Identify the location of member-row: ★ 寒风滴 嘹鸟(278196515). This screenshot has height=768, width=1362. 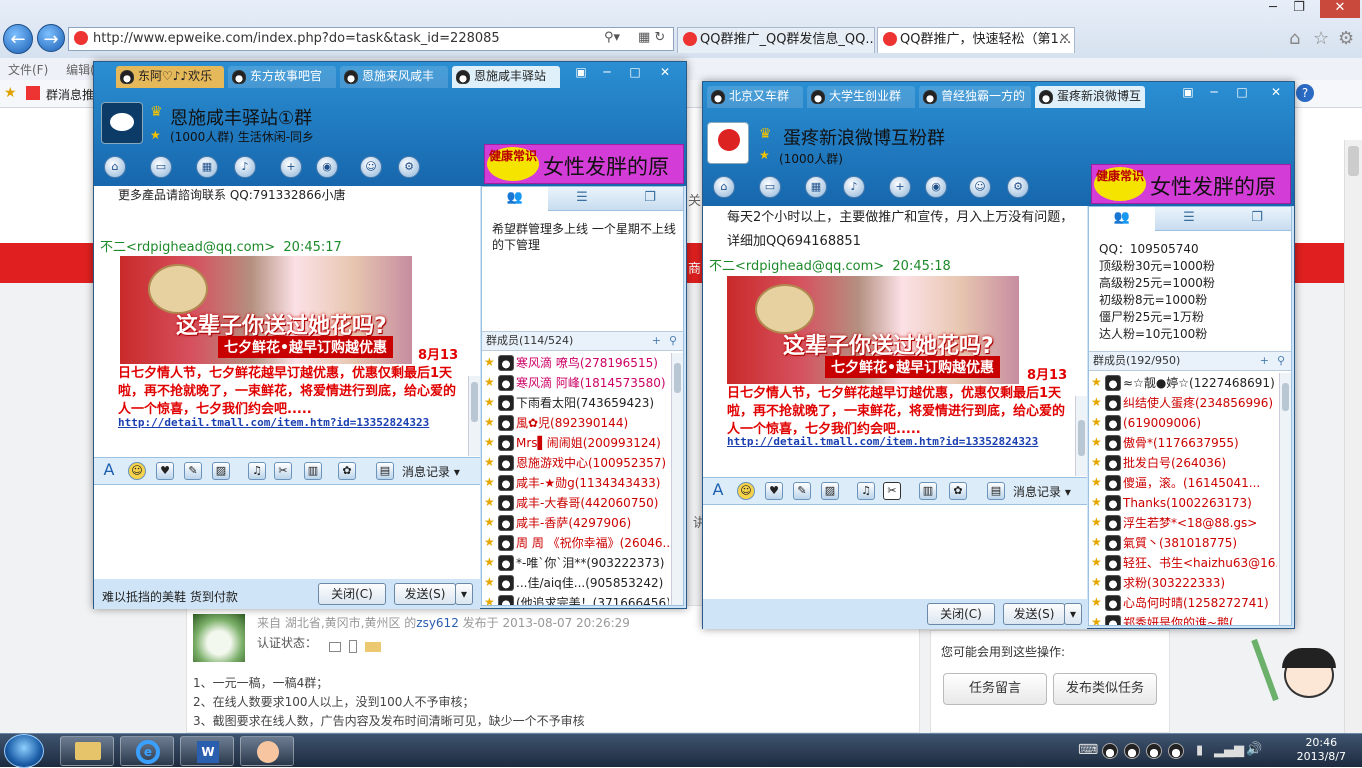
(575, 363).